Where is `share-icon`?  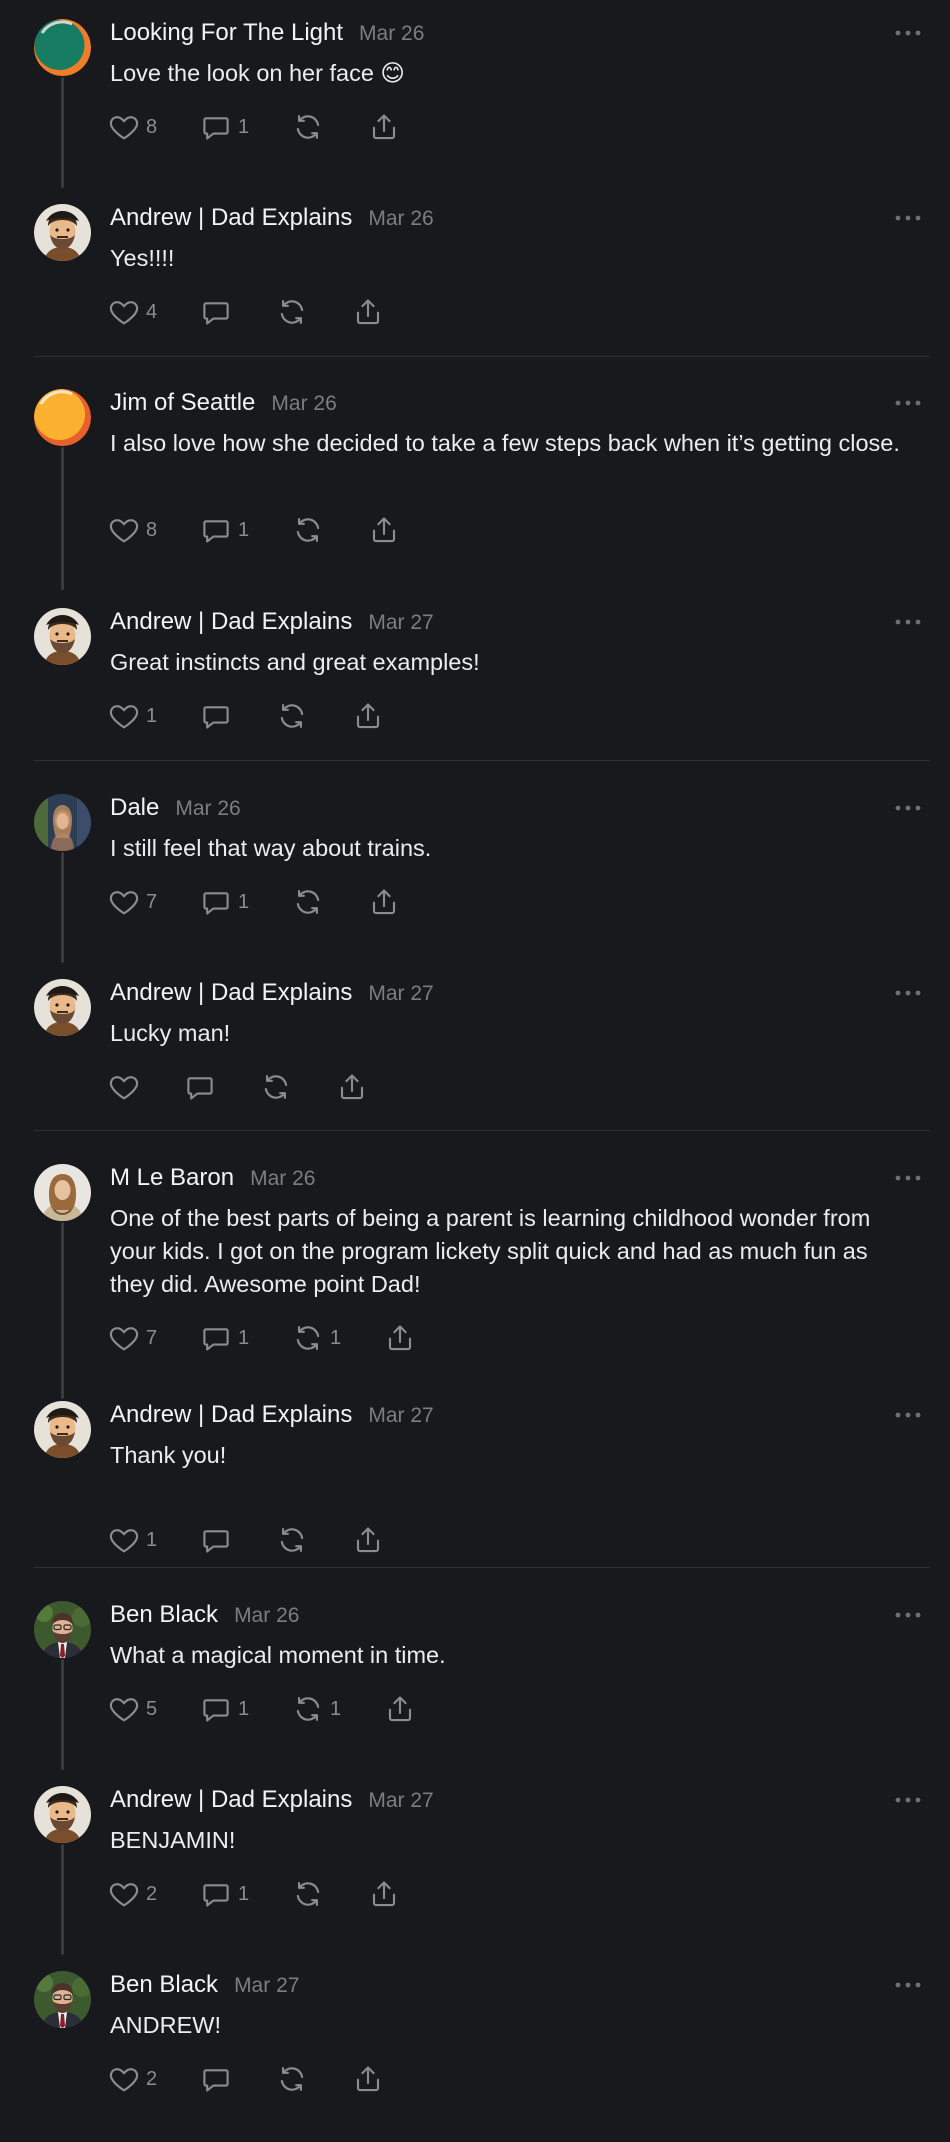 share-icon is located at coordinates (400, 1709).